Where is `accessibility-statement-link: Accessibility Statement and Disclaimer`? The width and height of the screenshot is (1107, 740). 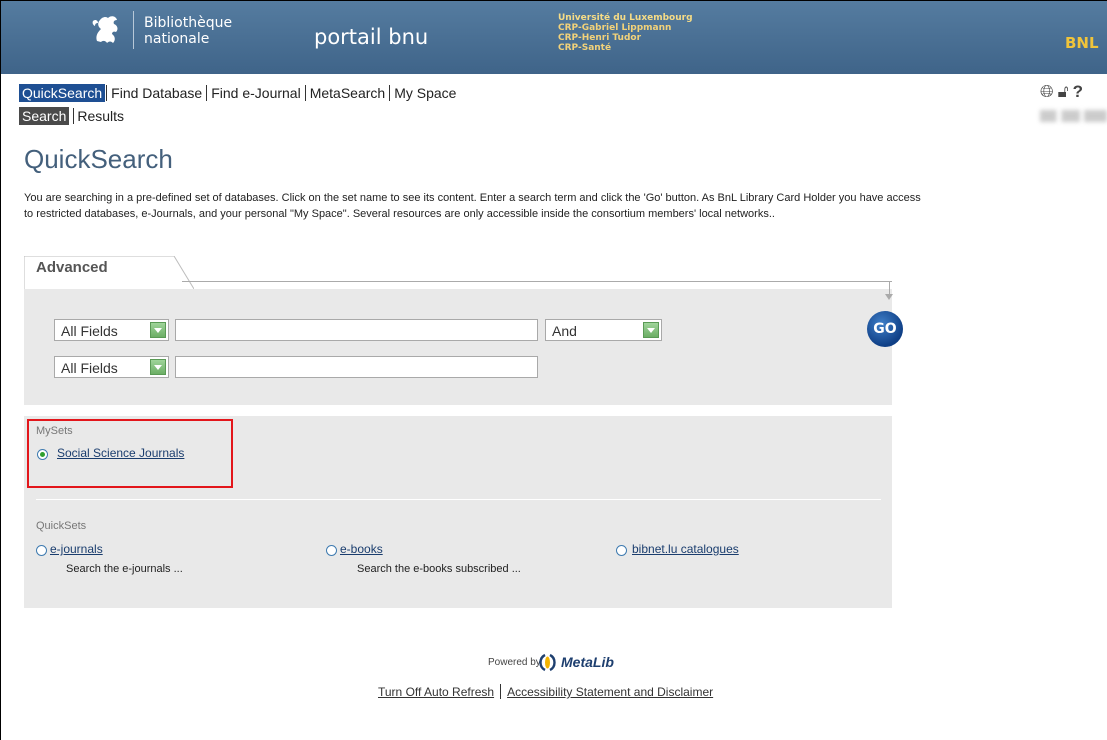
accessibility-statement-link: Accessibility Statement and Disclaimer is located at coordinates (610, 692).